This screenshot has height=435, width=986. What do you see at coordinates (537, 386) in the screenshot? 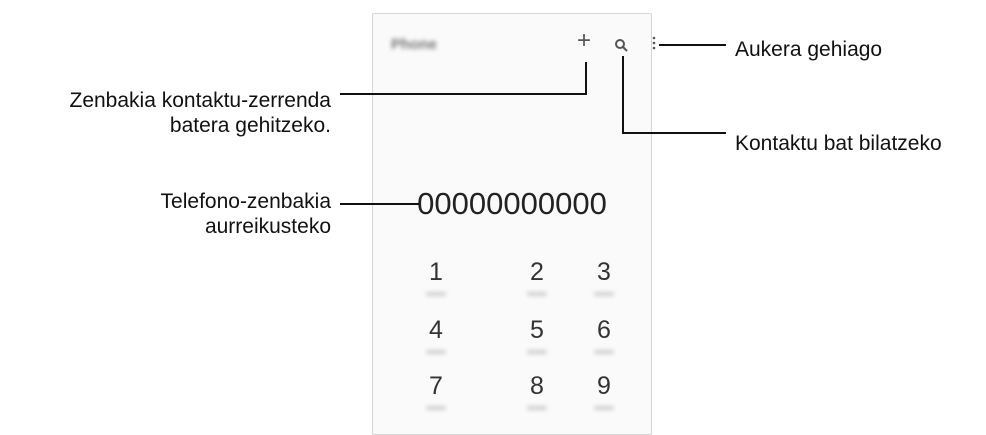
I see `dial-key-8: 8` at bounding box center [537, 386].